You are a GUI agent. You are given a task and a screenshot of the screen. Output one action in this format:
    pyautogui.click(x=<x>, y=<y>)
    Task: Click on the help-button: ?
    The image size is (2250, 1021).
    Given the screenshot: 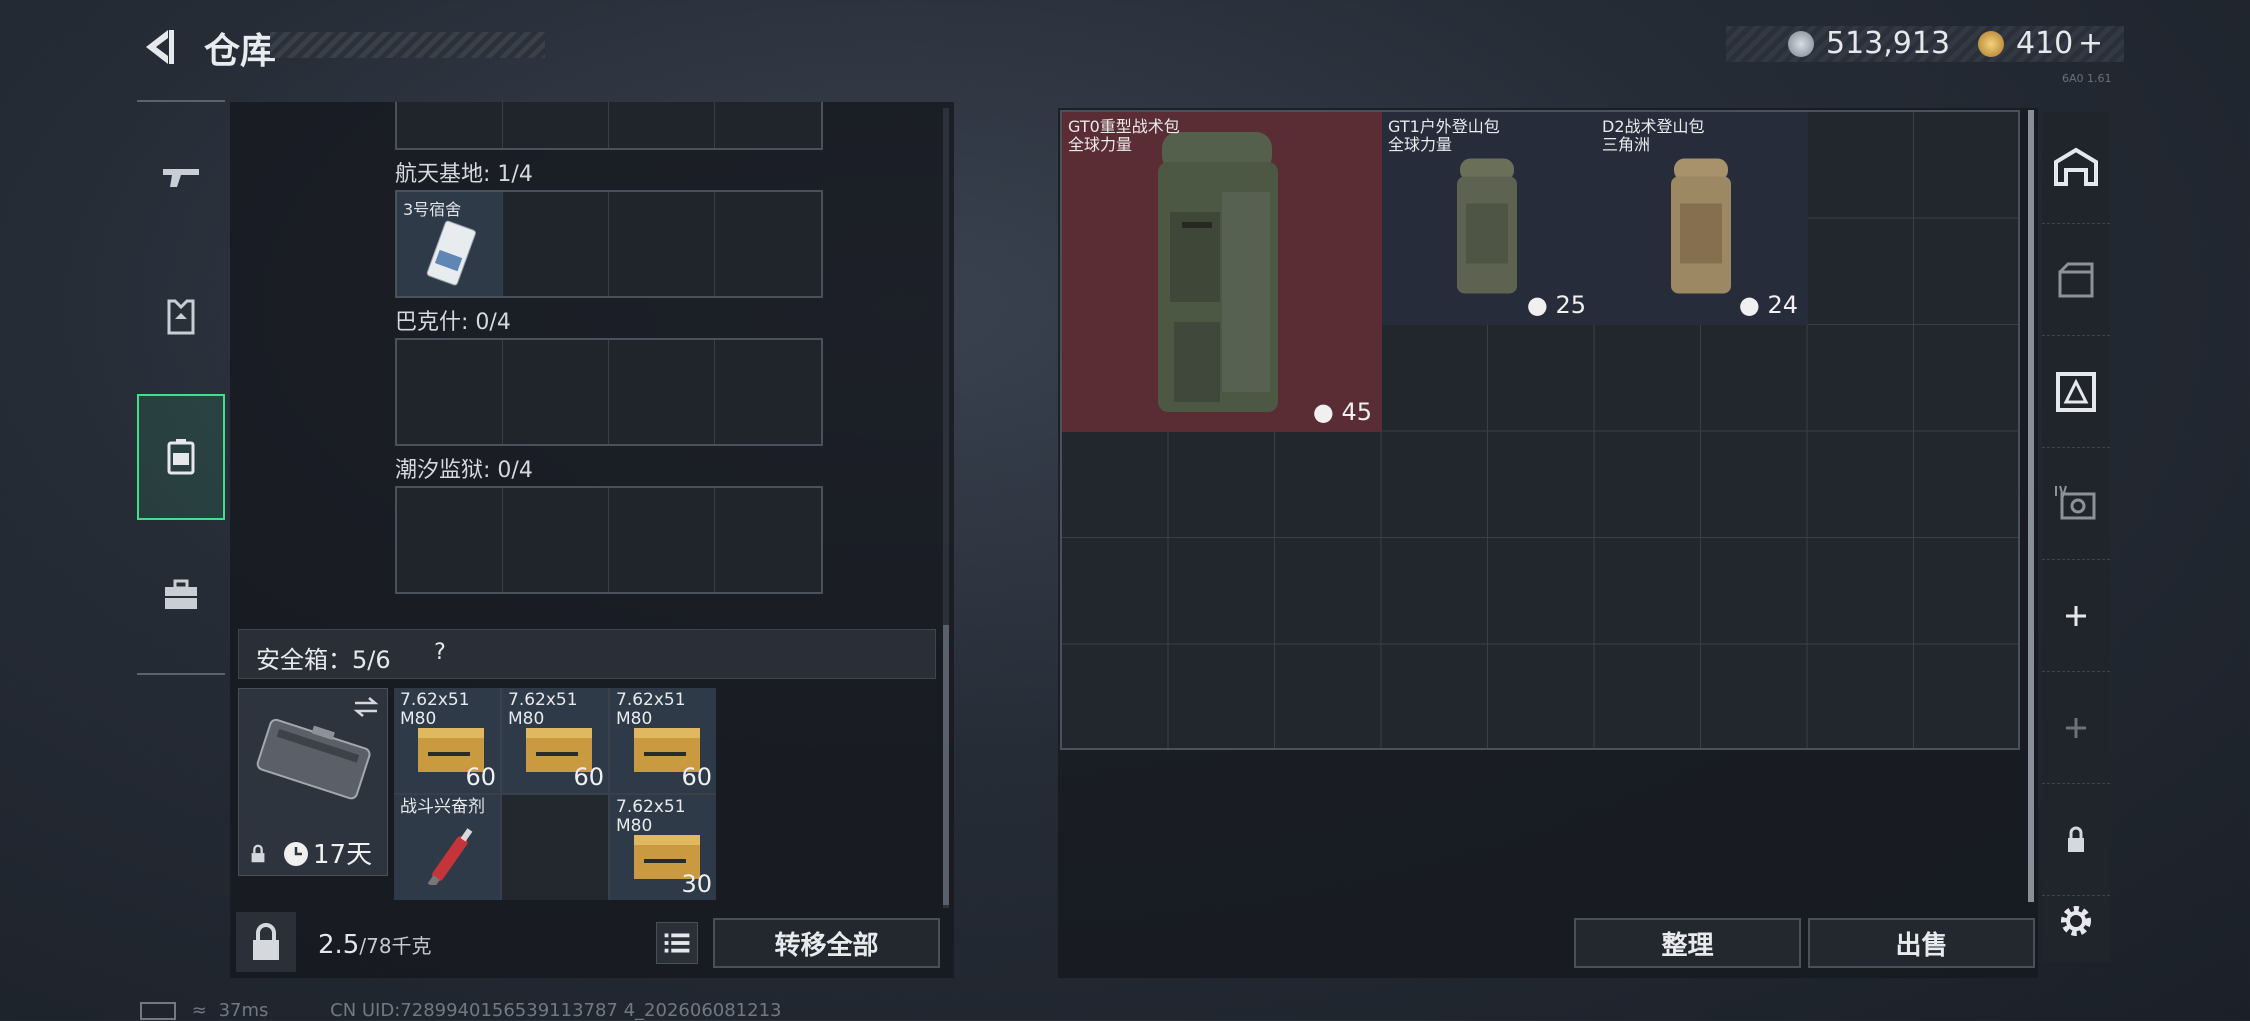 What is the action you would take?
    pyautogui.click(x=440, y=653)
    